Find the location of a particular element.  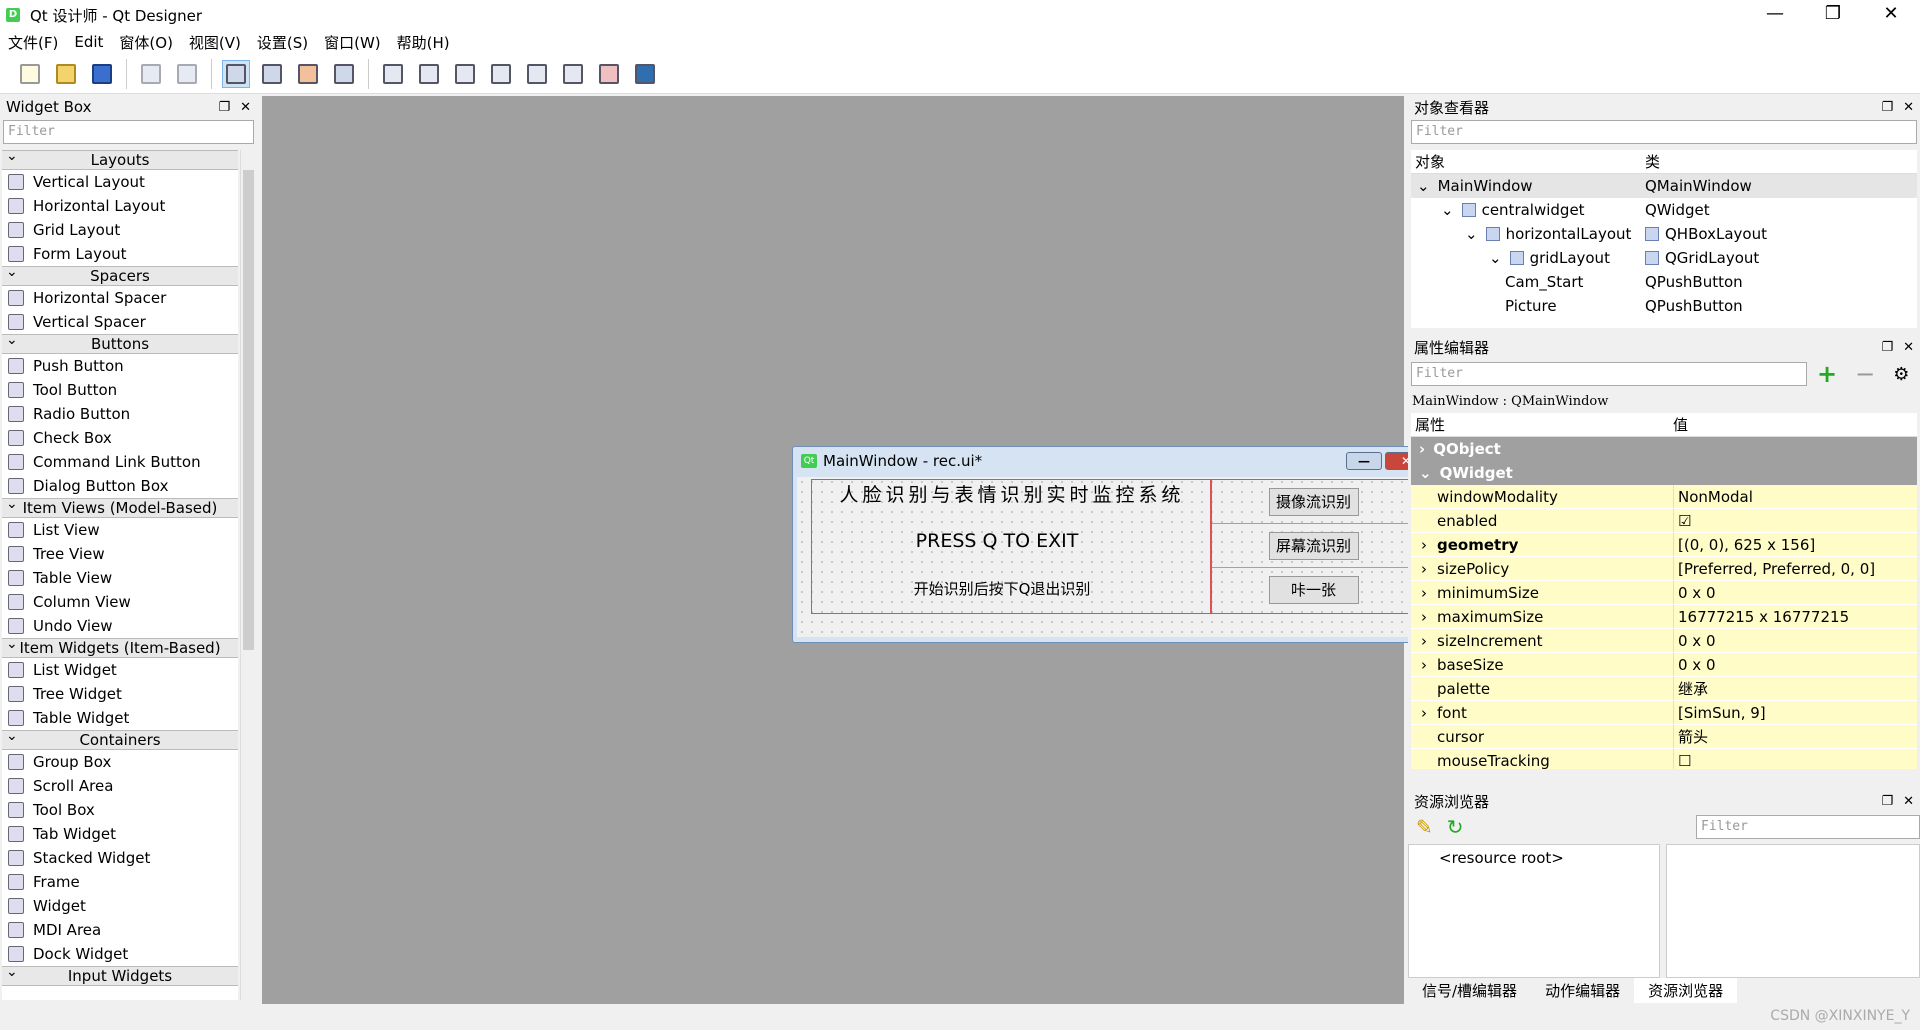

add-property-icon: + is located at coordinates (1827, 374).